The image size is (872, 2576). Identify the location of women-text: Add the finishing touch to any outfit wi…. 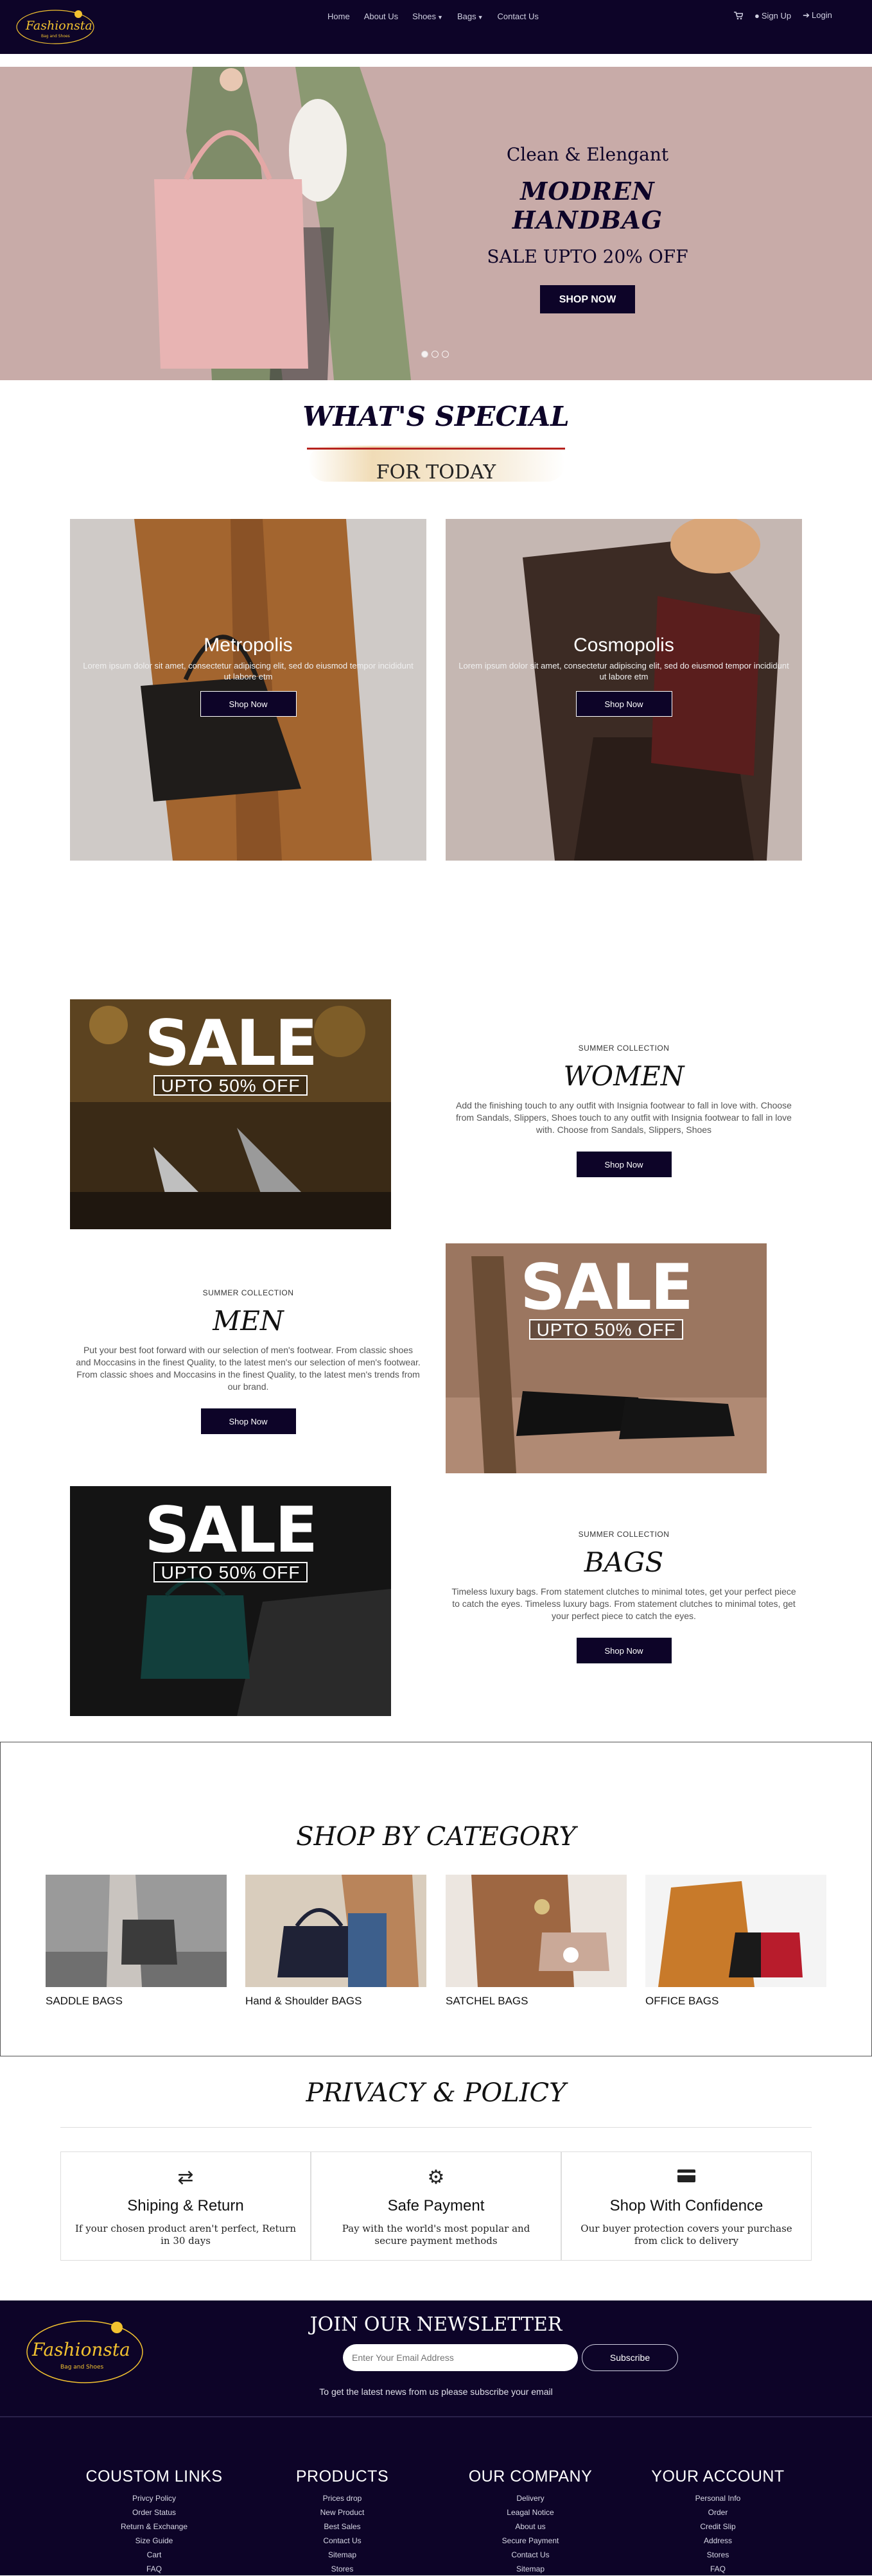
(624, 1117).